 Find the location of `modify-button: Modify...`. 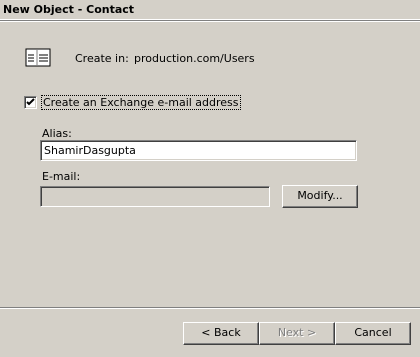

modify-button: Modify... is located at coordinates (320, 196).